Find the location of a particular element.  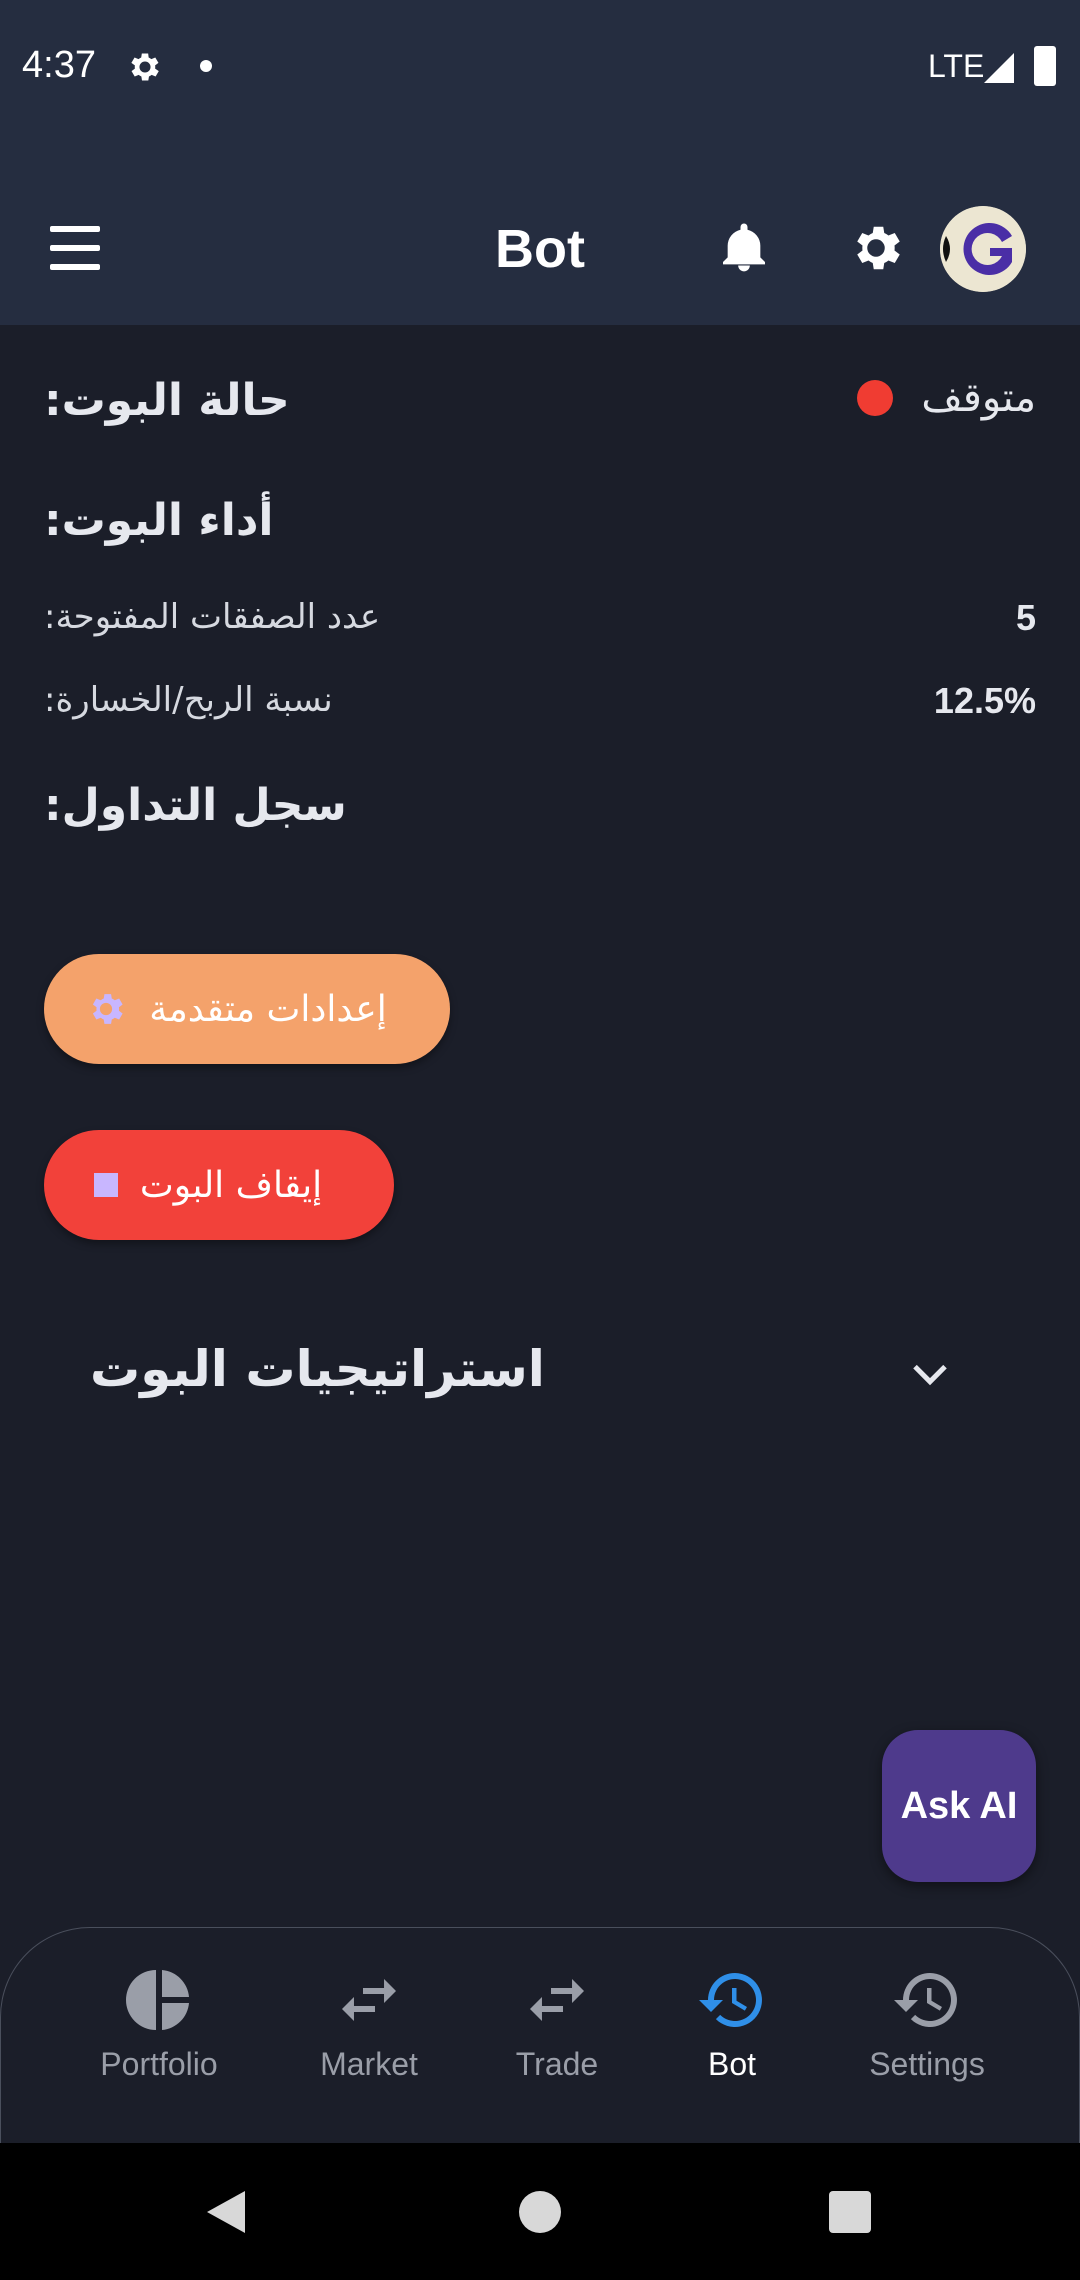

system-navigation-bar is located at coordinates (540, 2211).